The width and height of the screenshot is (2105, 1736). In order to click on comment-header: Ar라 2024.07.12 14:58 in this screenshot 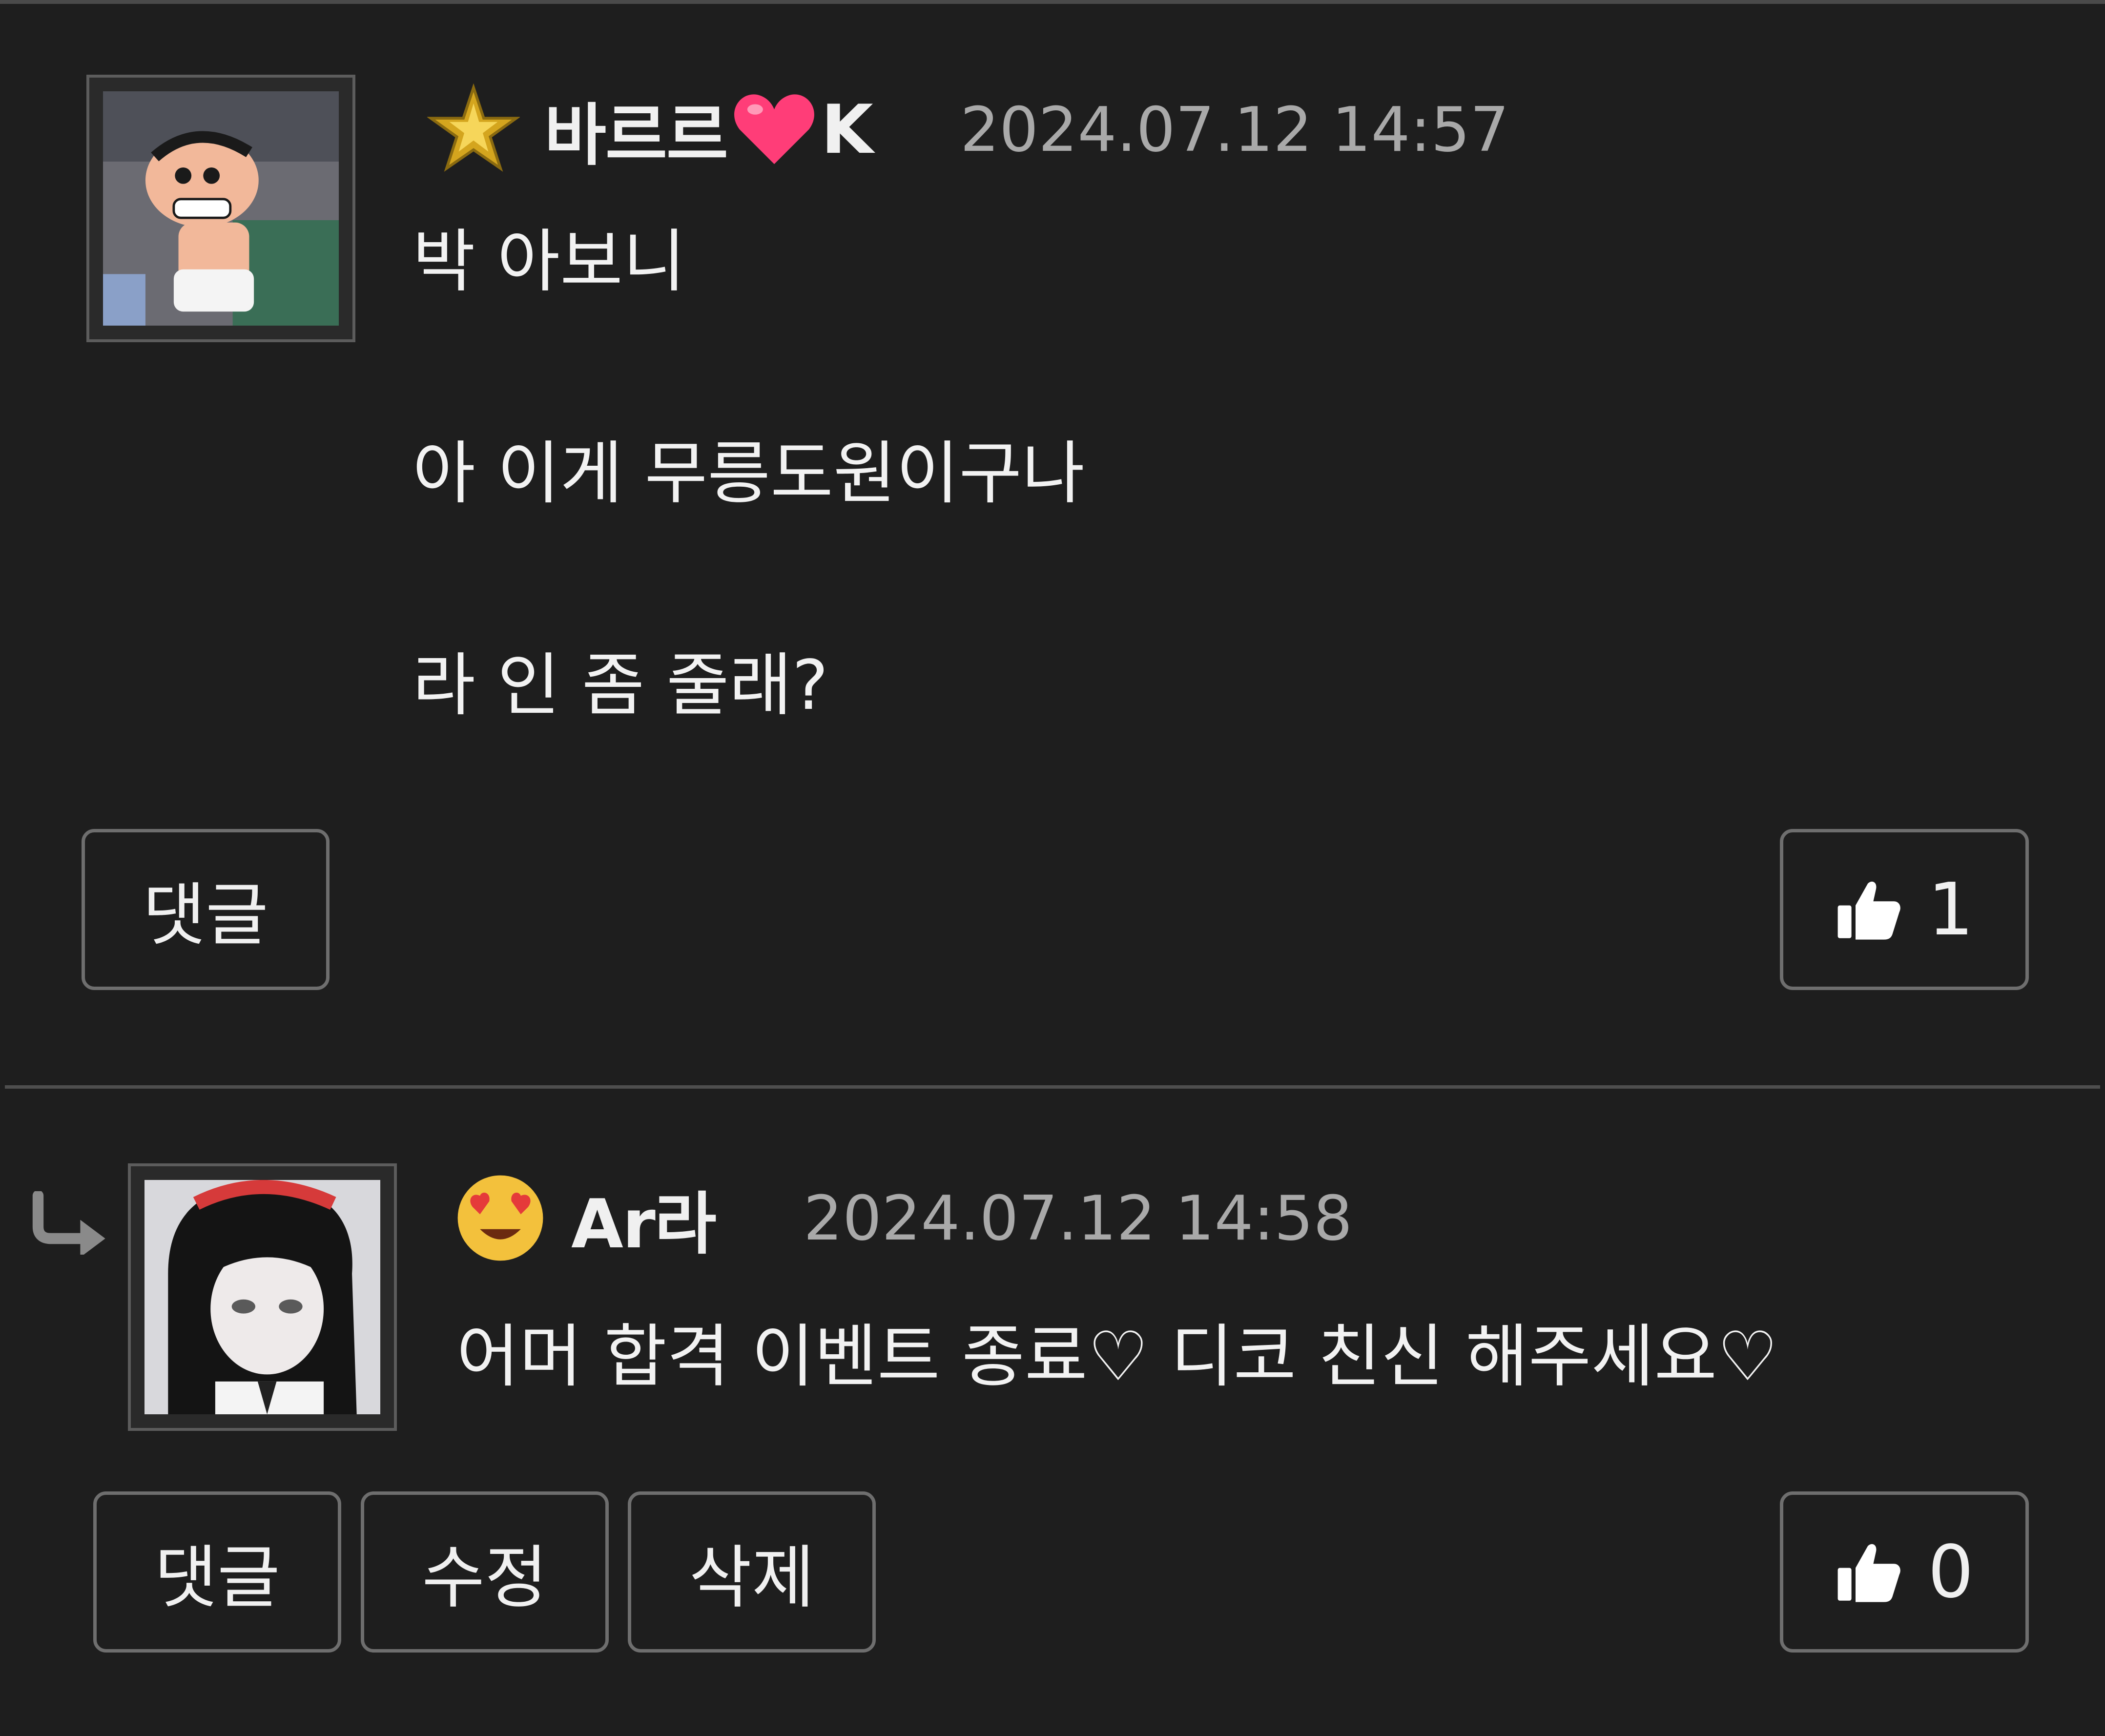, I will do `click(903, 1218)`.